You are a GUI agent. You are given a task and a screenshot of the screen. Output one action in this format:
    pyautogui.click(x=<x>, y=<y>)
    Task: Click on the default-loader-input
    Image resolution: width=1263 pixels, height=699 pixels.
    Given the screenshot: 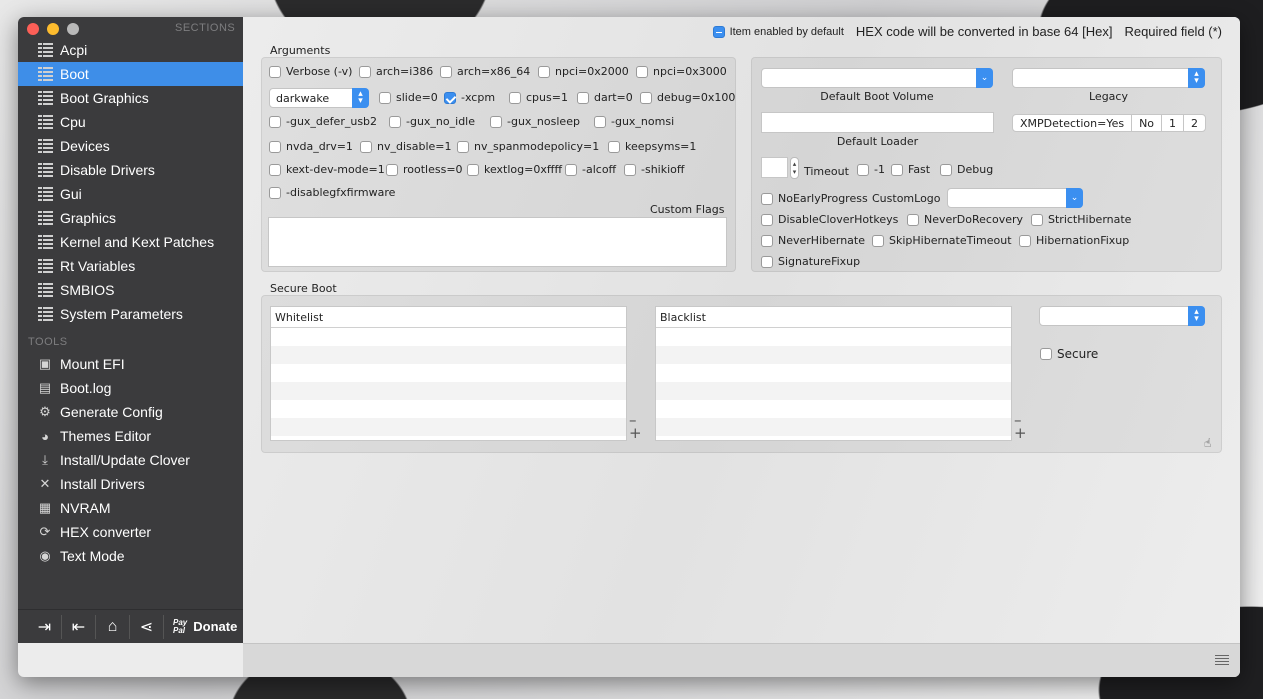 What is the action you would take?
    pyautogui.click(x=877, y=122)
    